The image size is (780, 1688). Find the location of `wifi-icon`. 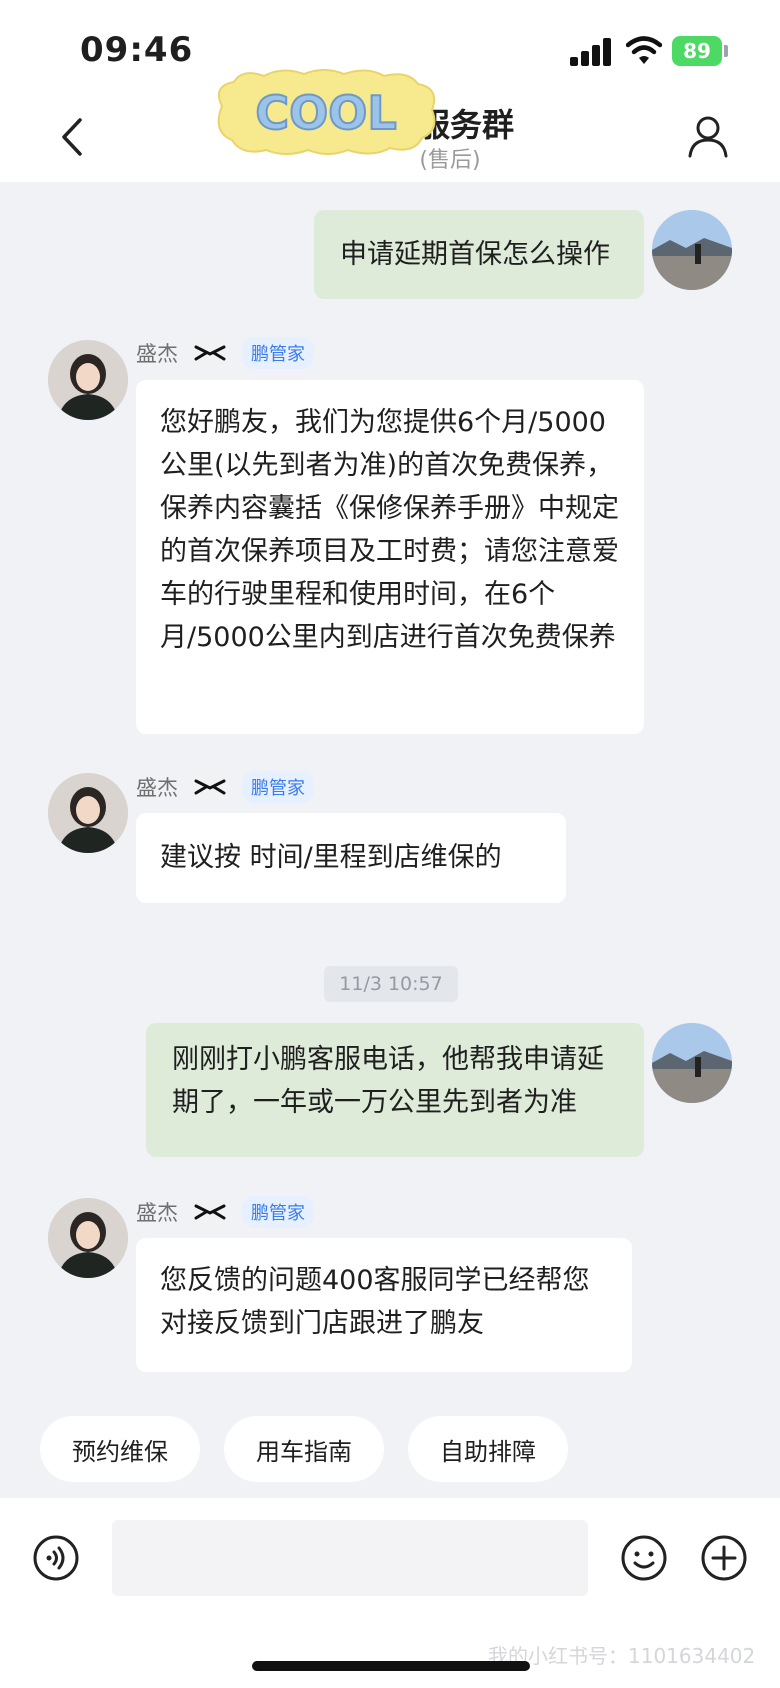

wifi-icon is located at coordinates (644, 50).